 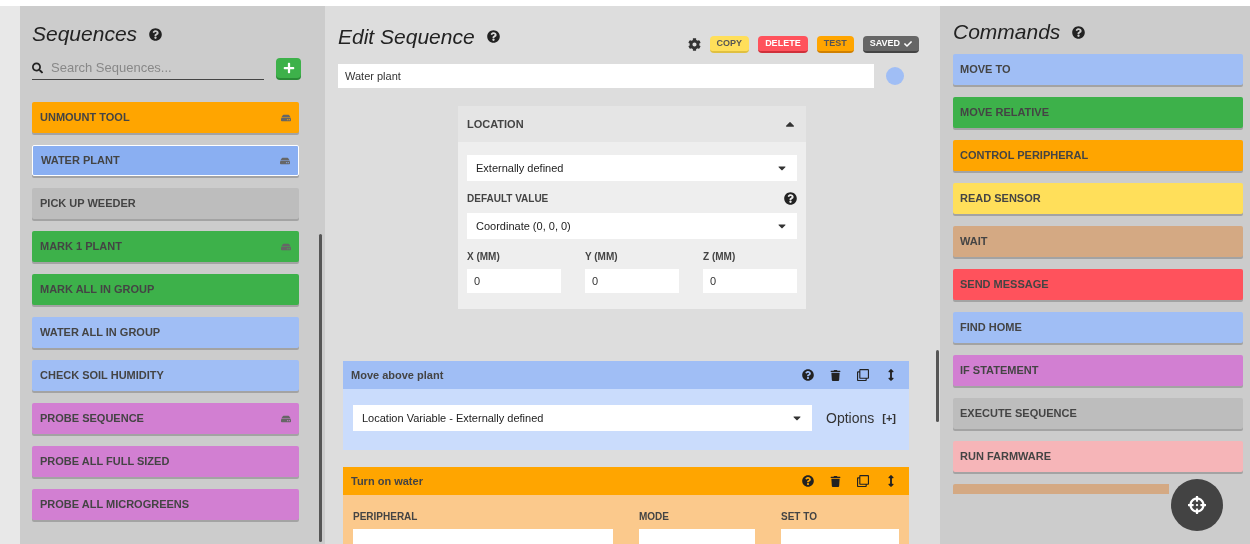 What do you see at coordinates (606, 76) in the screenshot?
I see `name-field: Water plant` at bounding box center [606, 76].